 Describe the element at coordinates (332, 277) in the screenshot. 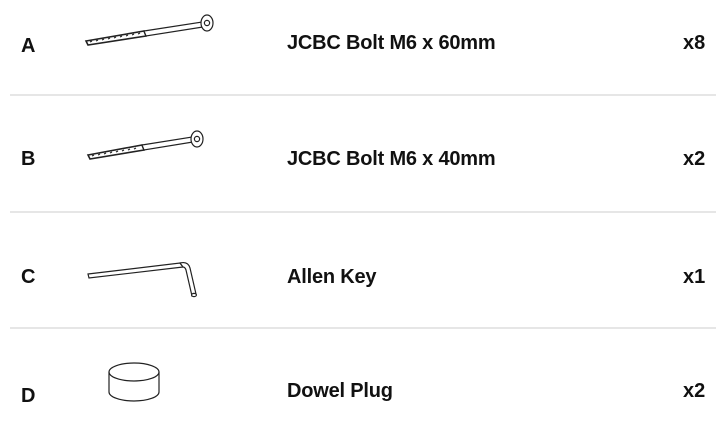

I see `part-name: Allen Key` at that location.